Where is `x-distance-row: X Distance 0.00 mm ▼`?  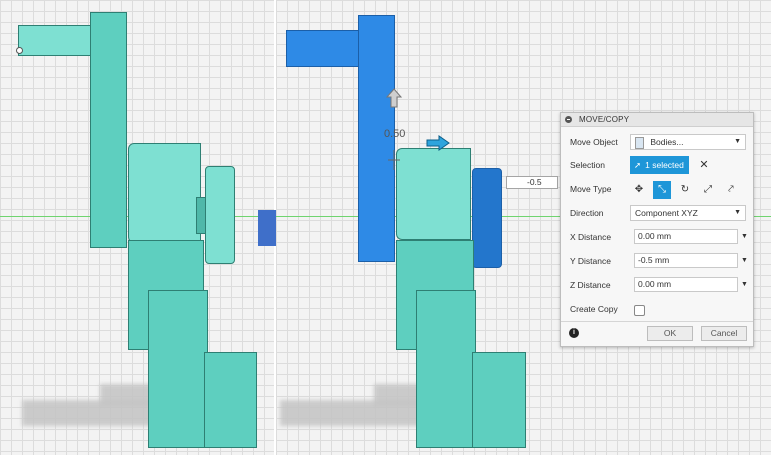
x-distance-row: X Distance 0.00 mm ▼ is located at coordinates (657, 237).